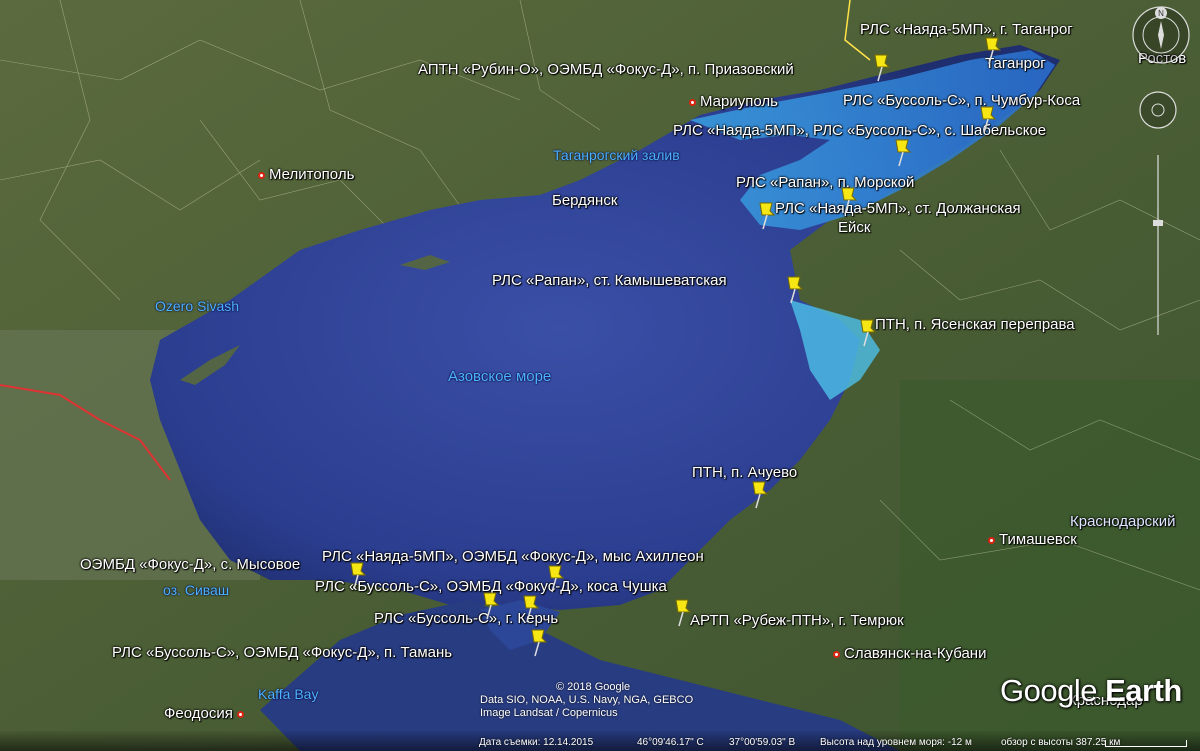  I want to click on water-label-ozero-sivash: Ozero Sivash, so click(197, 306).